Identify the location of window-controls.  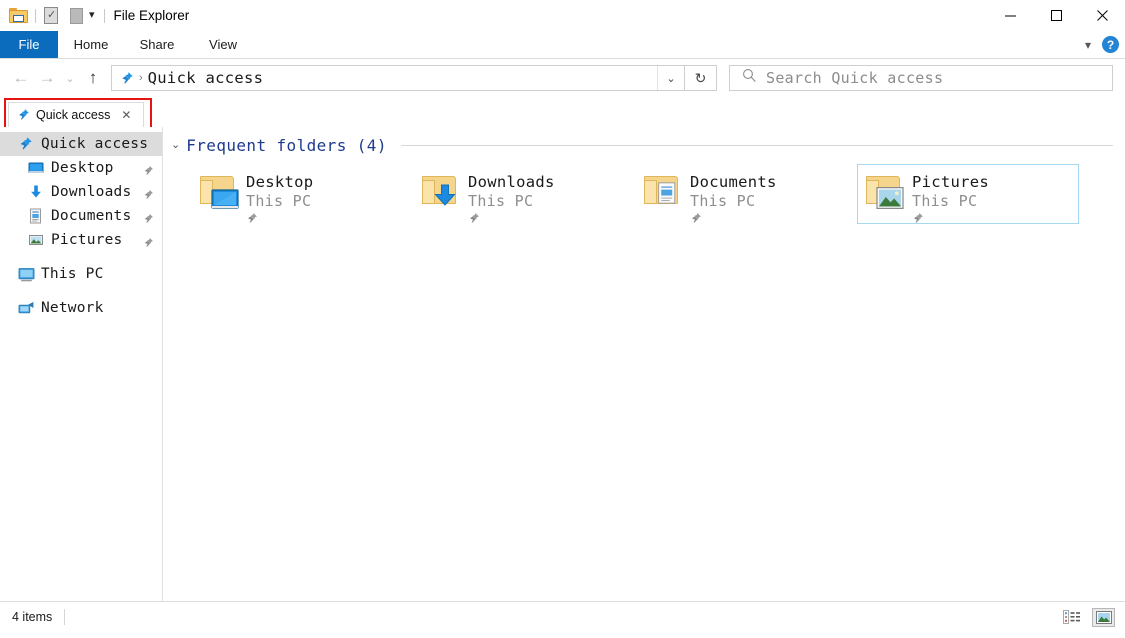
(1056, 15).